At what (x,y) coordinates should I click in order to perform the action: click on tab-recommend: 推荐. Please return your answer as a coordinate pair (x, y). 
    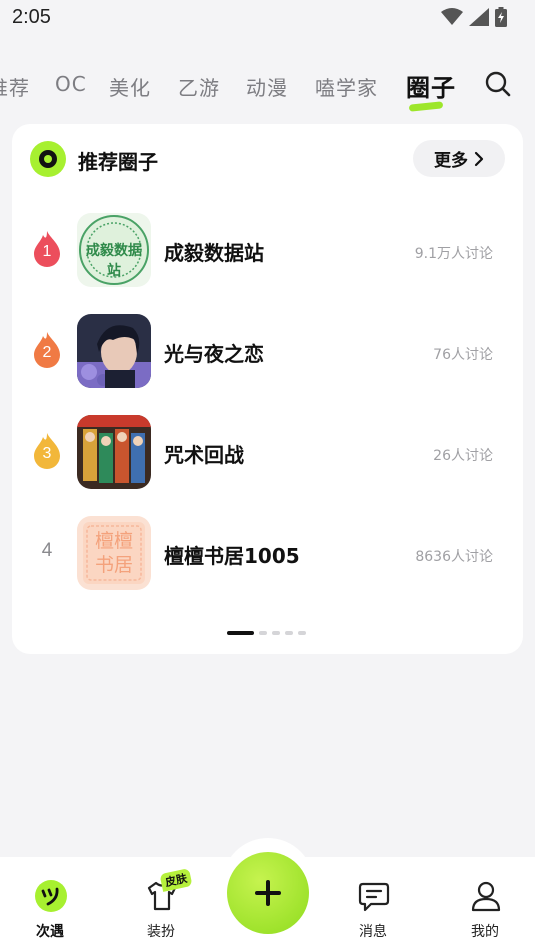
    Looking at the image, I should click on (15, 86).